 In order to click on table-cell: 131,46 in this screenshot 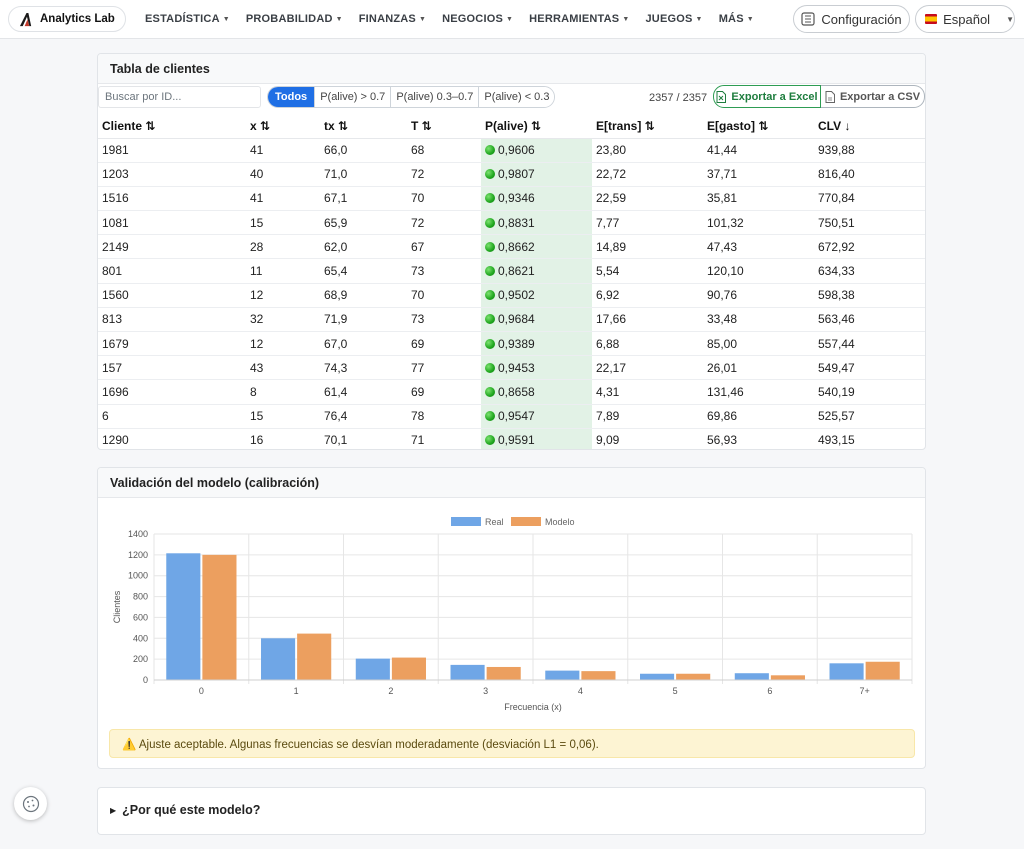, I will do `click(758, 392)`.